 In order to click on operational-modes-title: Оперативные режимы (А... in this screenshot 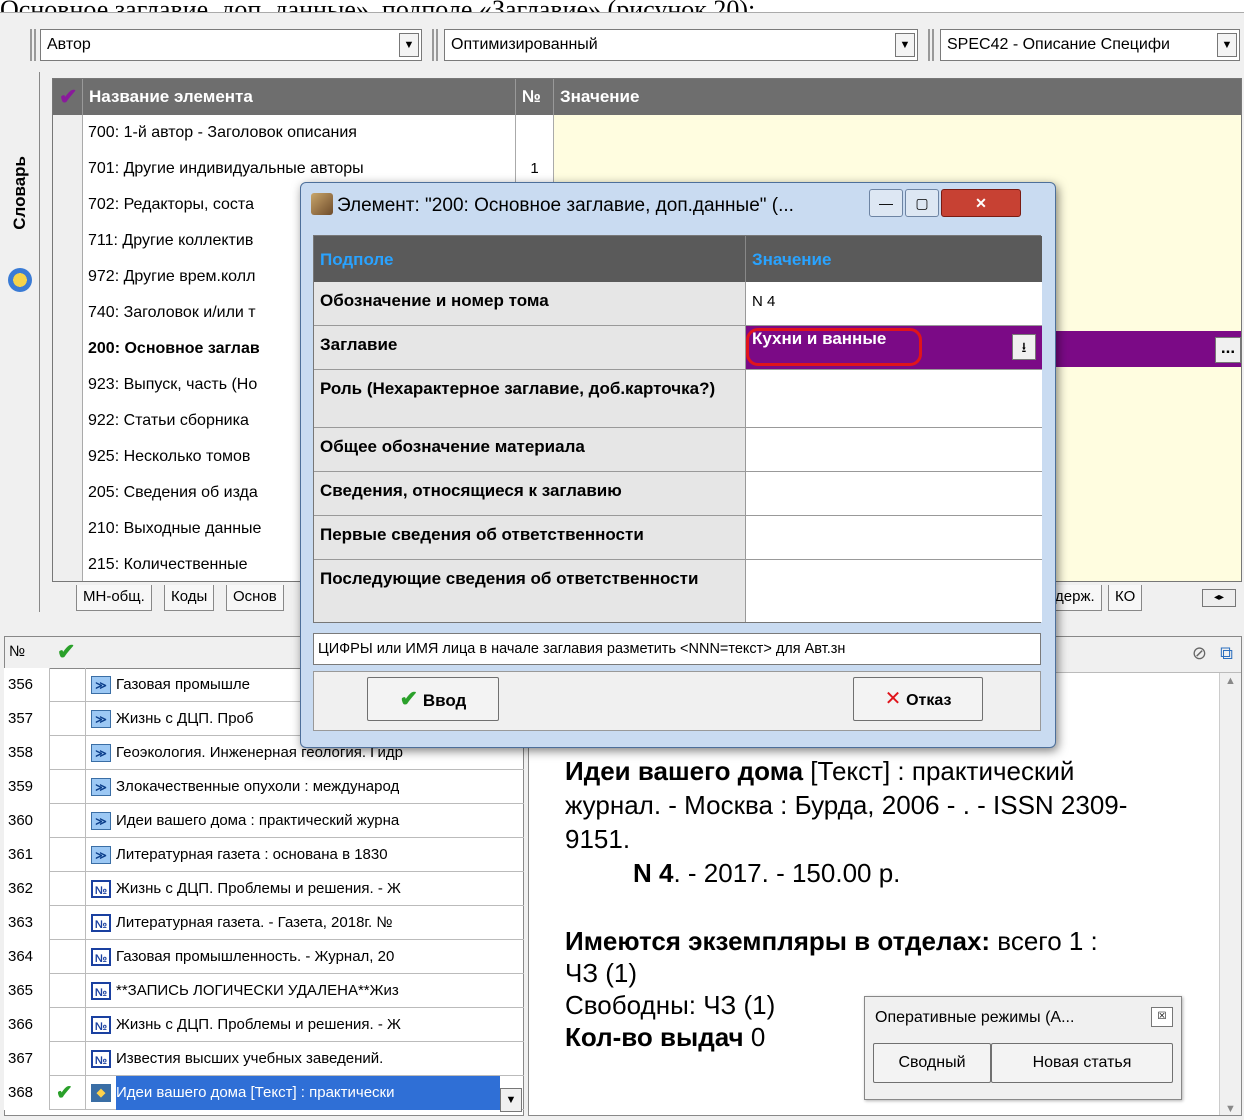, I will do `click(975, 1017)`.